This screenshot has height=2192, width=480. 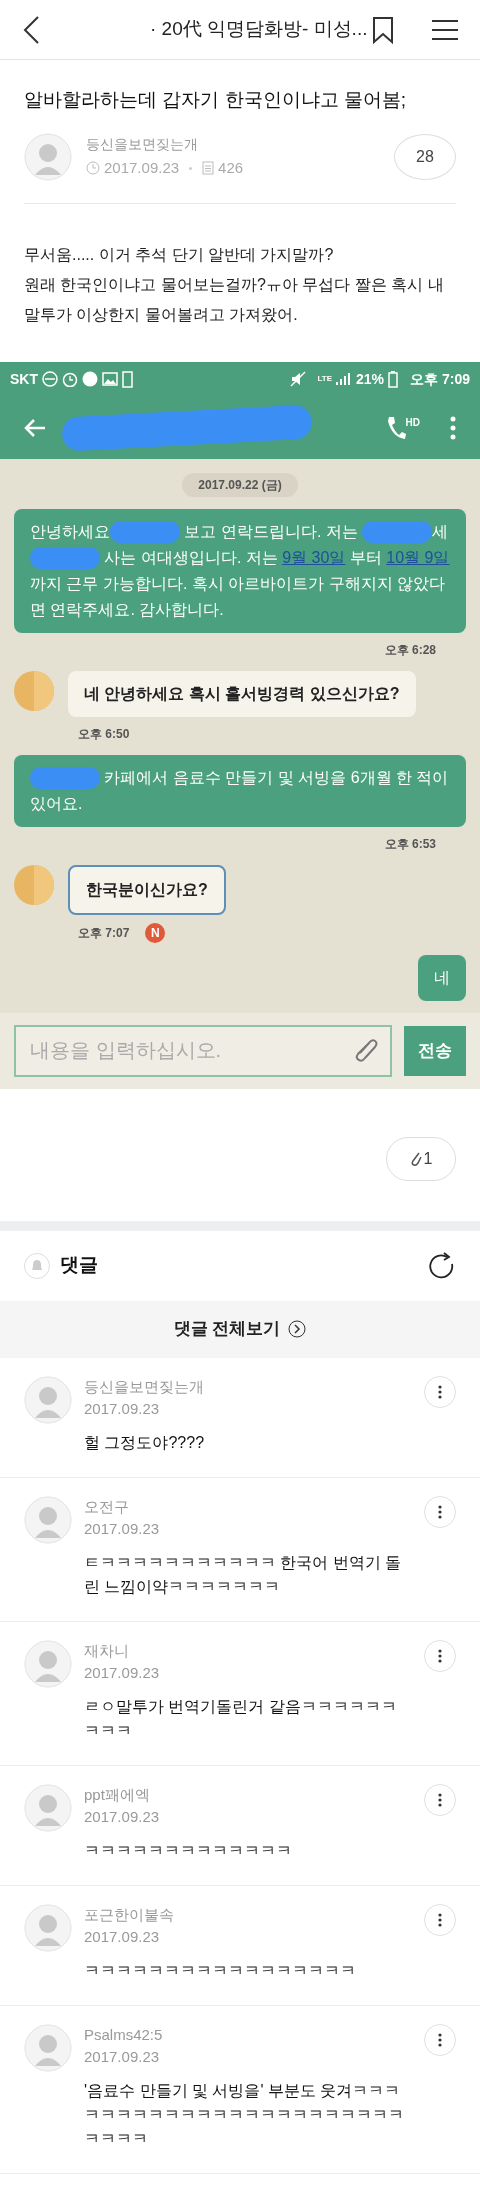 What do you see at coordinates (142, 144) in the screenshot?
I see `author-name: 등신을보면짖는개` at bounding box center [142, 144].